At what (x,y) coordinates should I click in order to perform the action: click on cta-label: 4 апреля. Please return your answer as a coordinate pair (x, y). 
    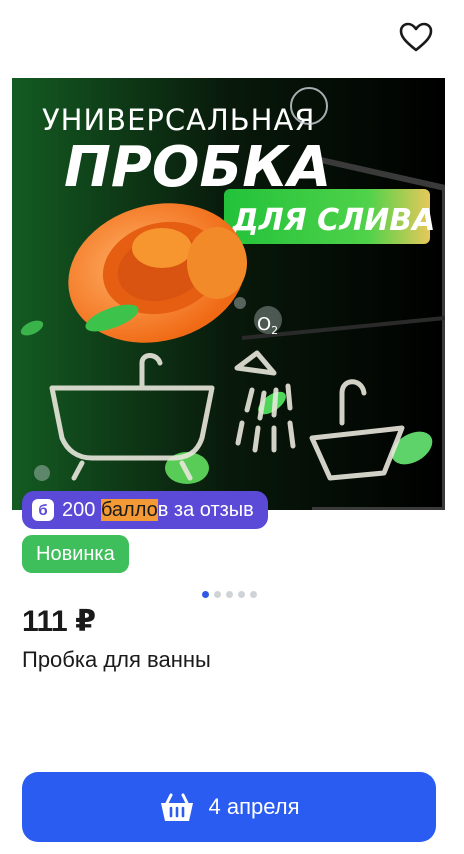
    Looking at the image, I should click on (254, 806).